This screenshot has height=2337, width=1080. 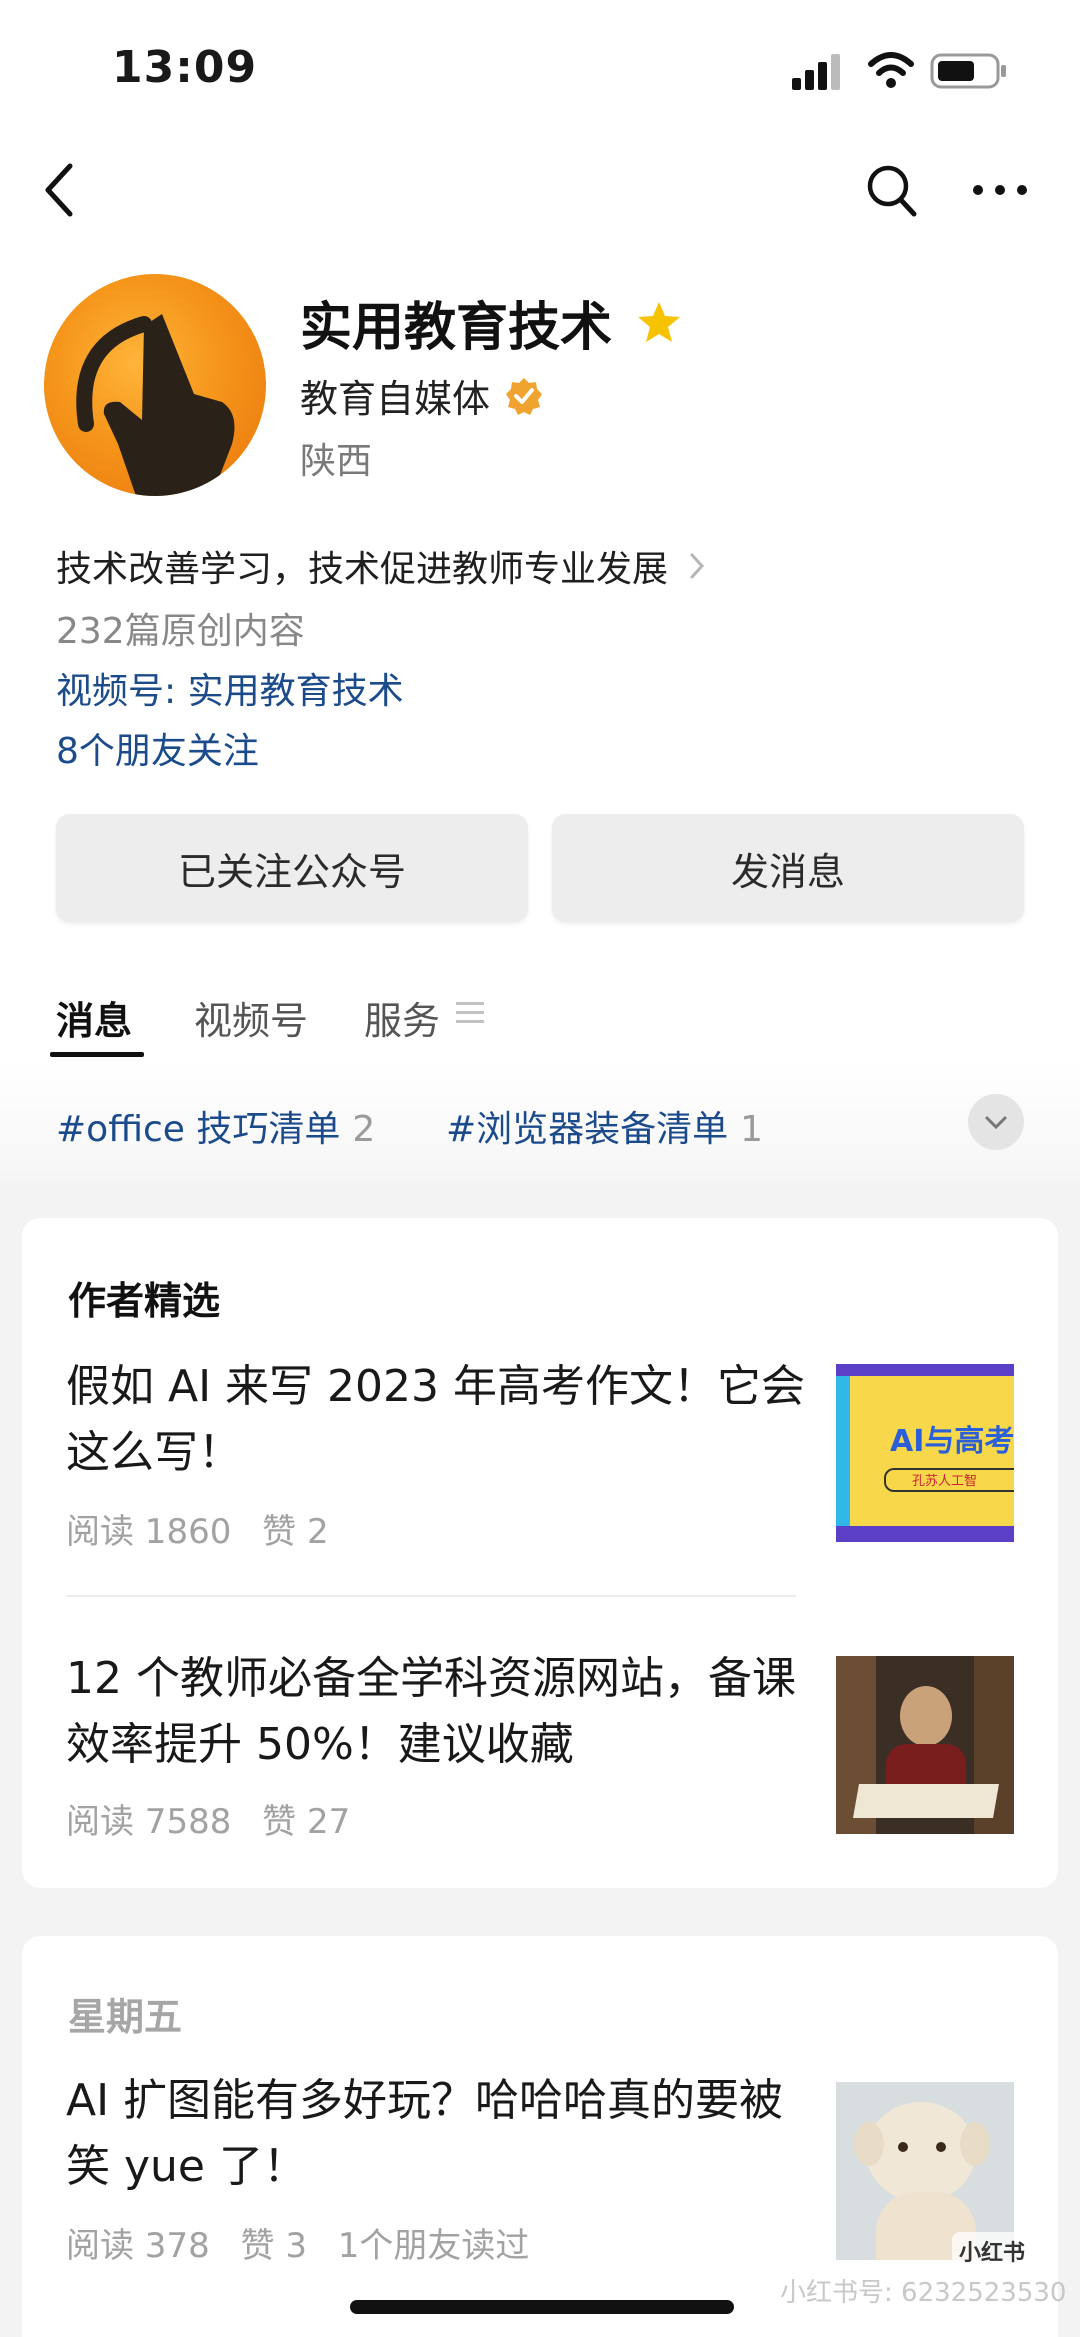 What do you see at coordinates (362, 569) in the screenshot?
I see `account-description: 技术改善学习，技术促进教师专业发展` at bounding box center [362, 569].